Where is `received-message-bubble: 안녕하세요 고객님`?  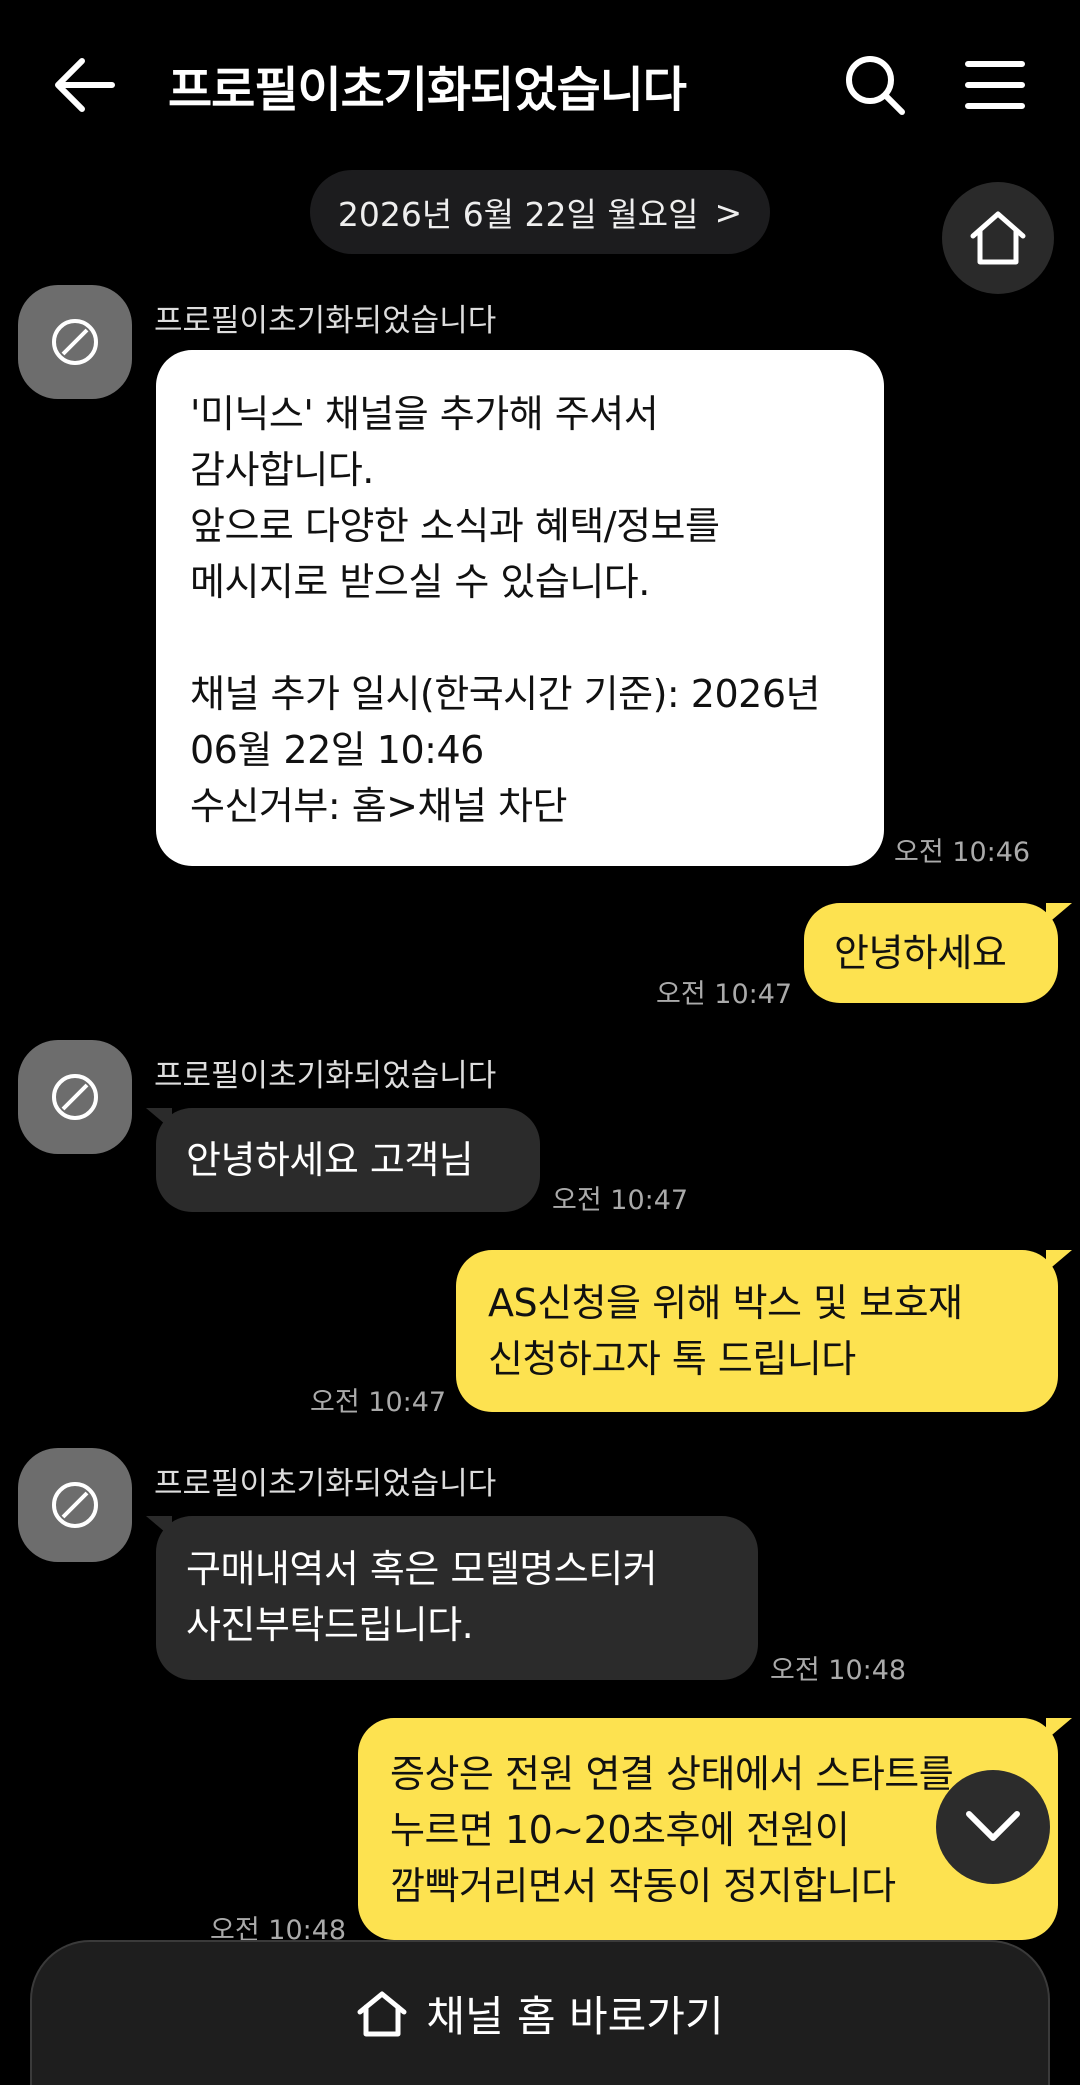 received-message-bubble: 안녕하세요 고객님 is located at coordinates (348, 1160).